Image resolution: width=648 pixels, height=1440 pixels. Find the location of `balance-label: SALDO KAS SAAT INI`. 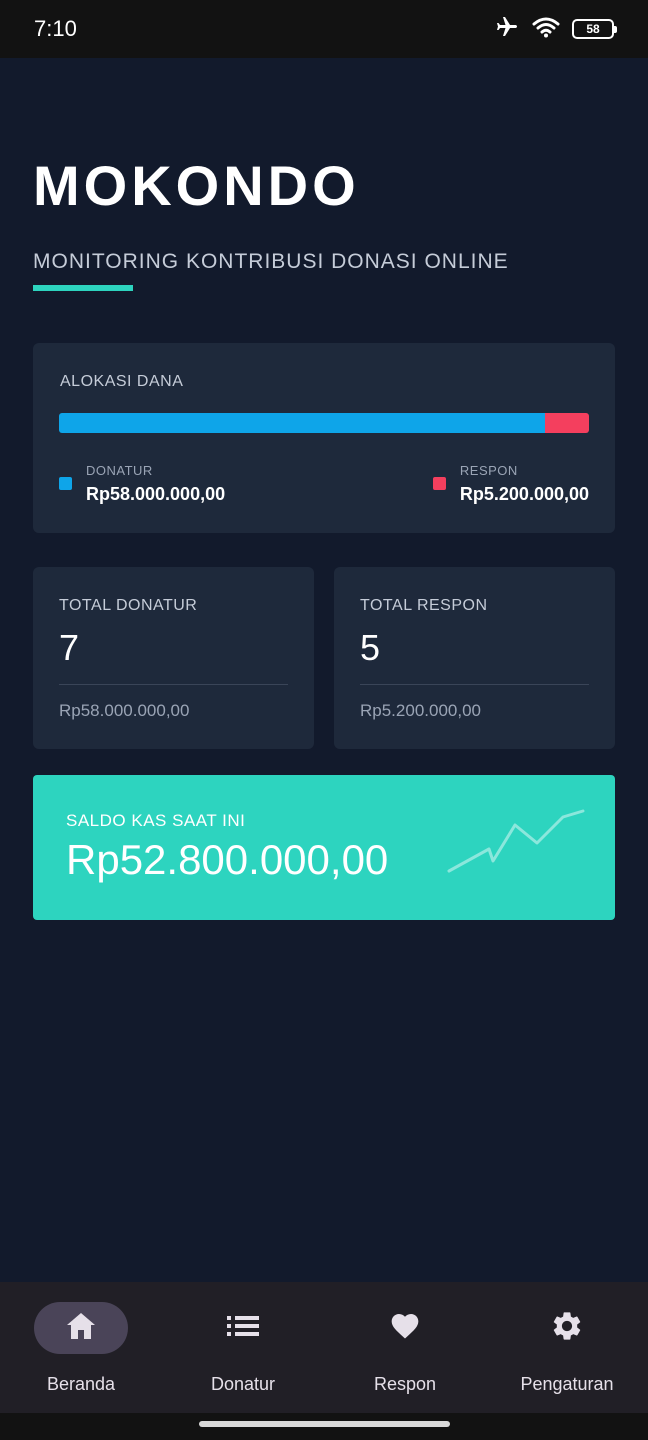

balance-label: SALDO KAS SAAT INI is located at coordinates (156, 820).